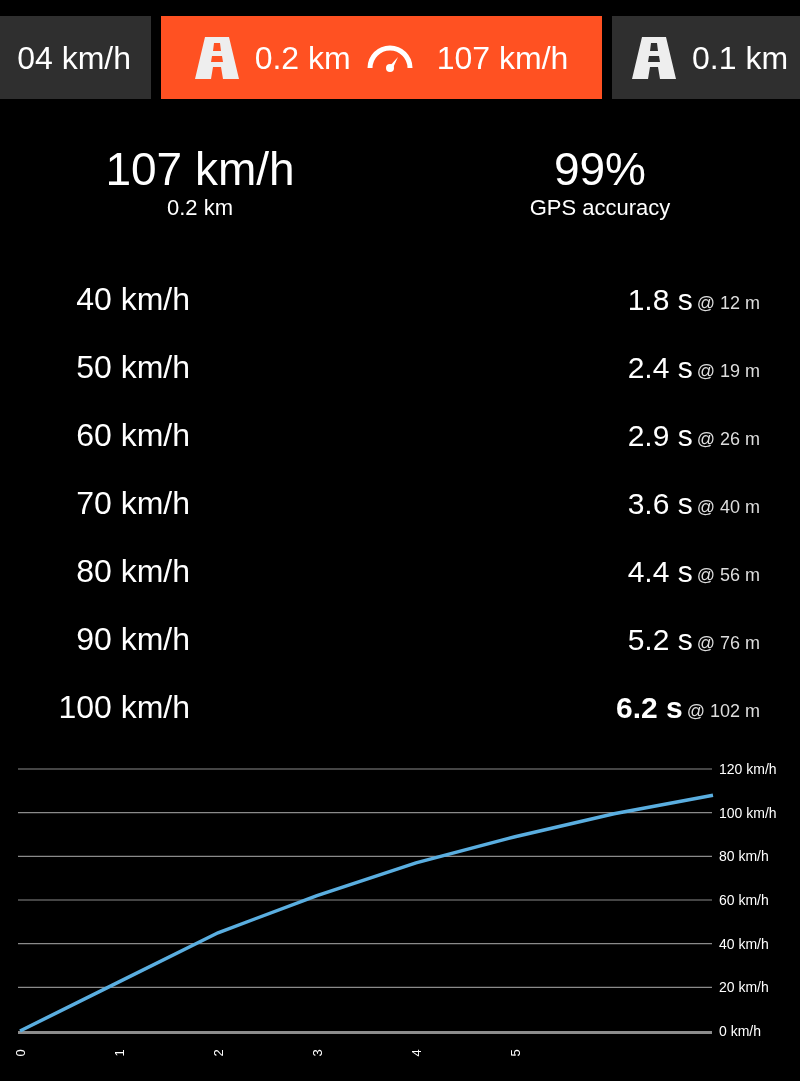  I want to click on distance-text: 0.2 km, so click(302, 58).